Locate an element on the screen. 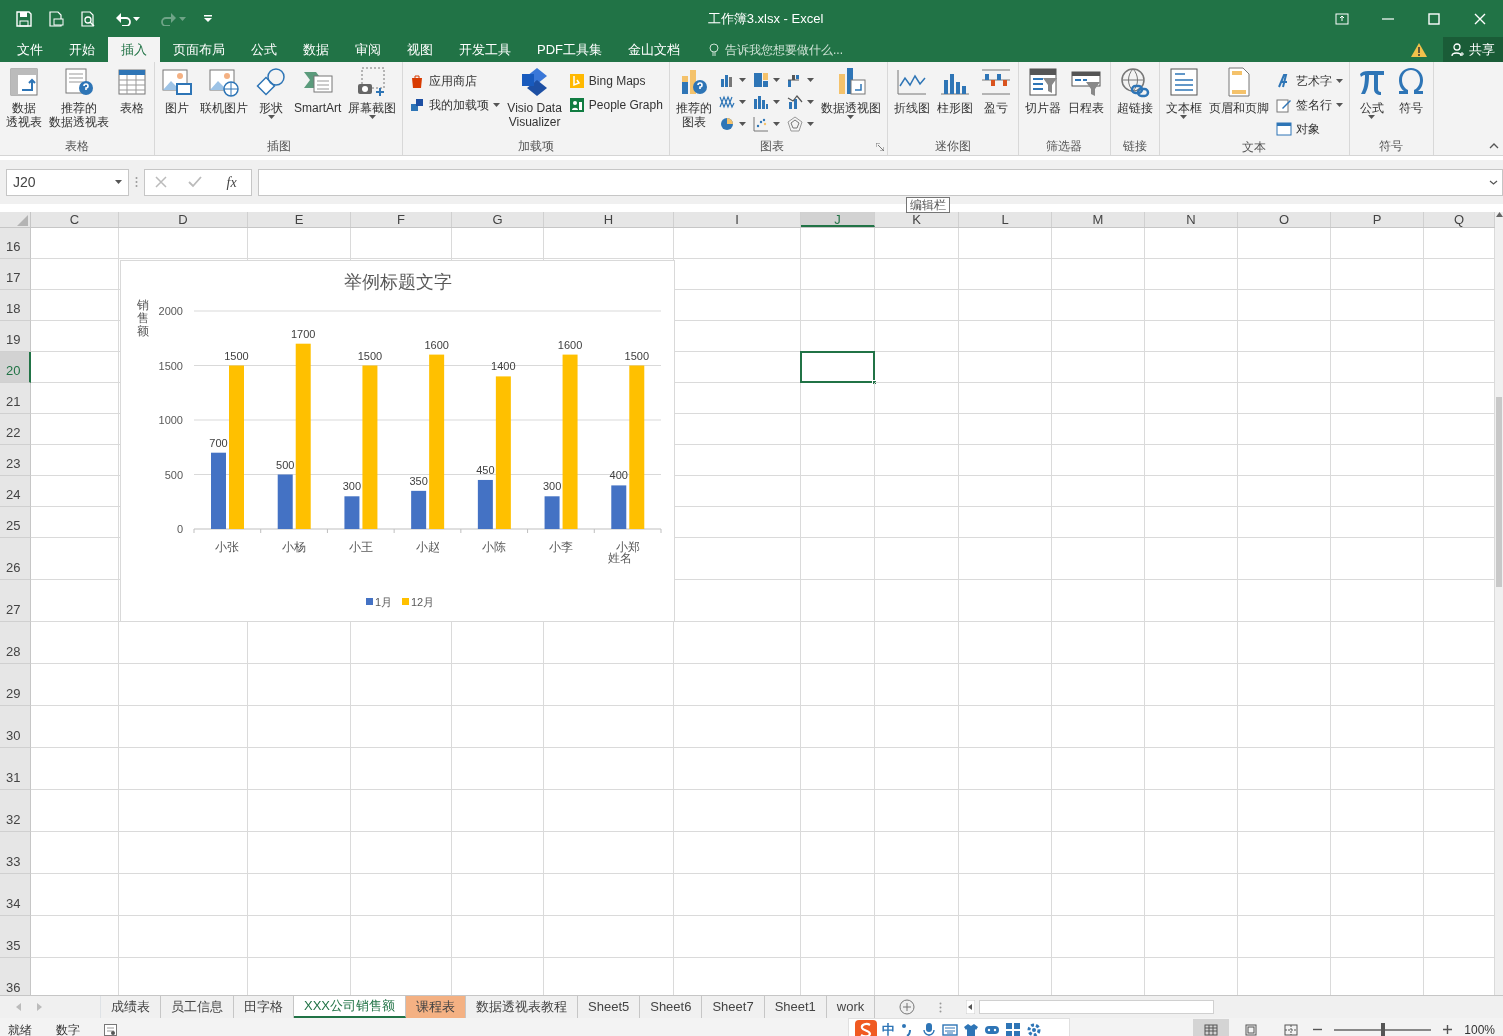 Image resolution: width=1503 pixels, height=1036 pixels. ime-logo-icon is located at coordinates (866, 1027).